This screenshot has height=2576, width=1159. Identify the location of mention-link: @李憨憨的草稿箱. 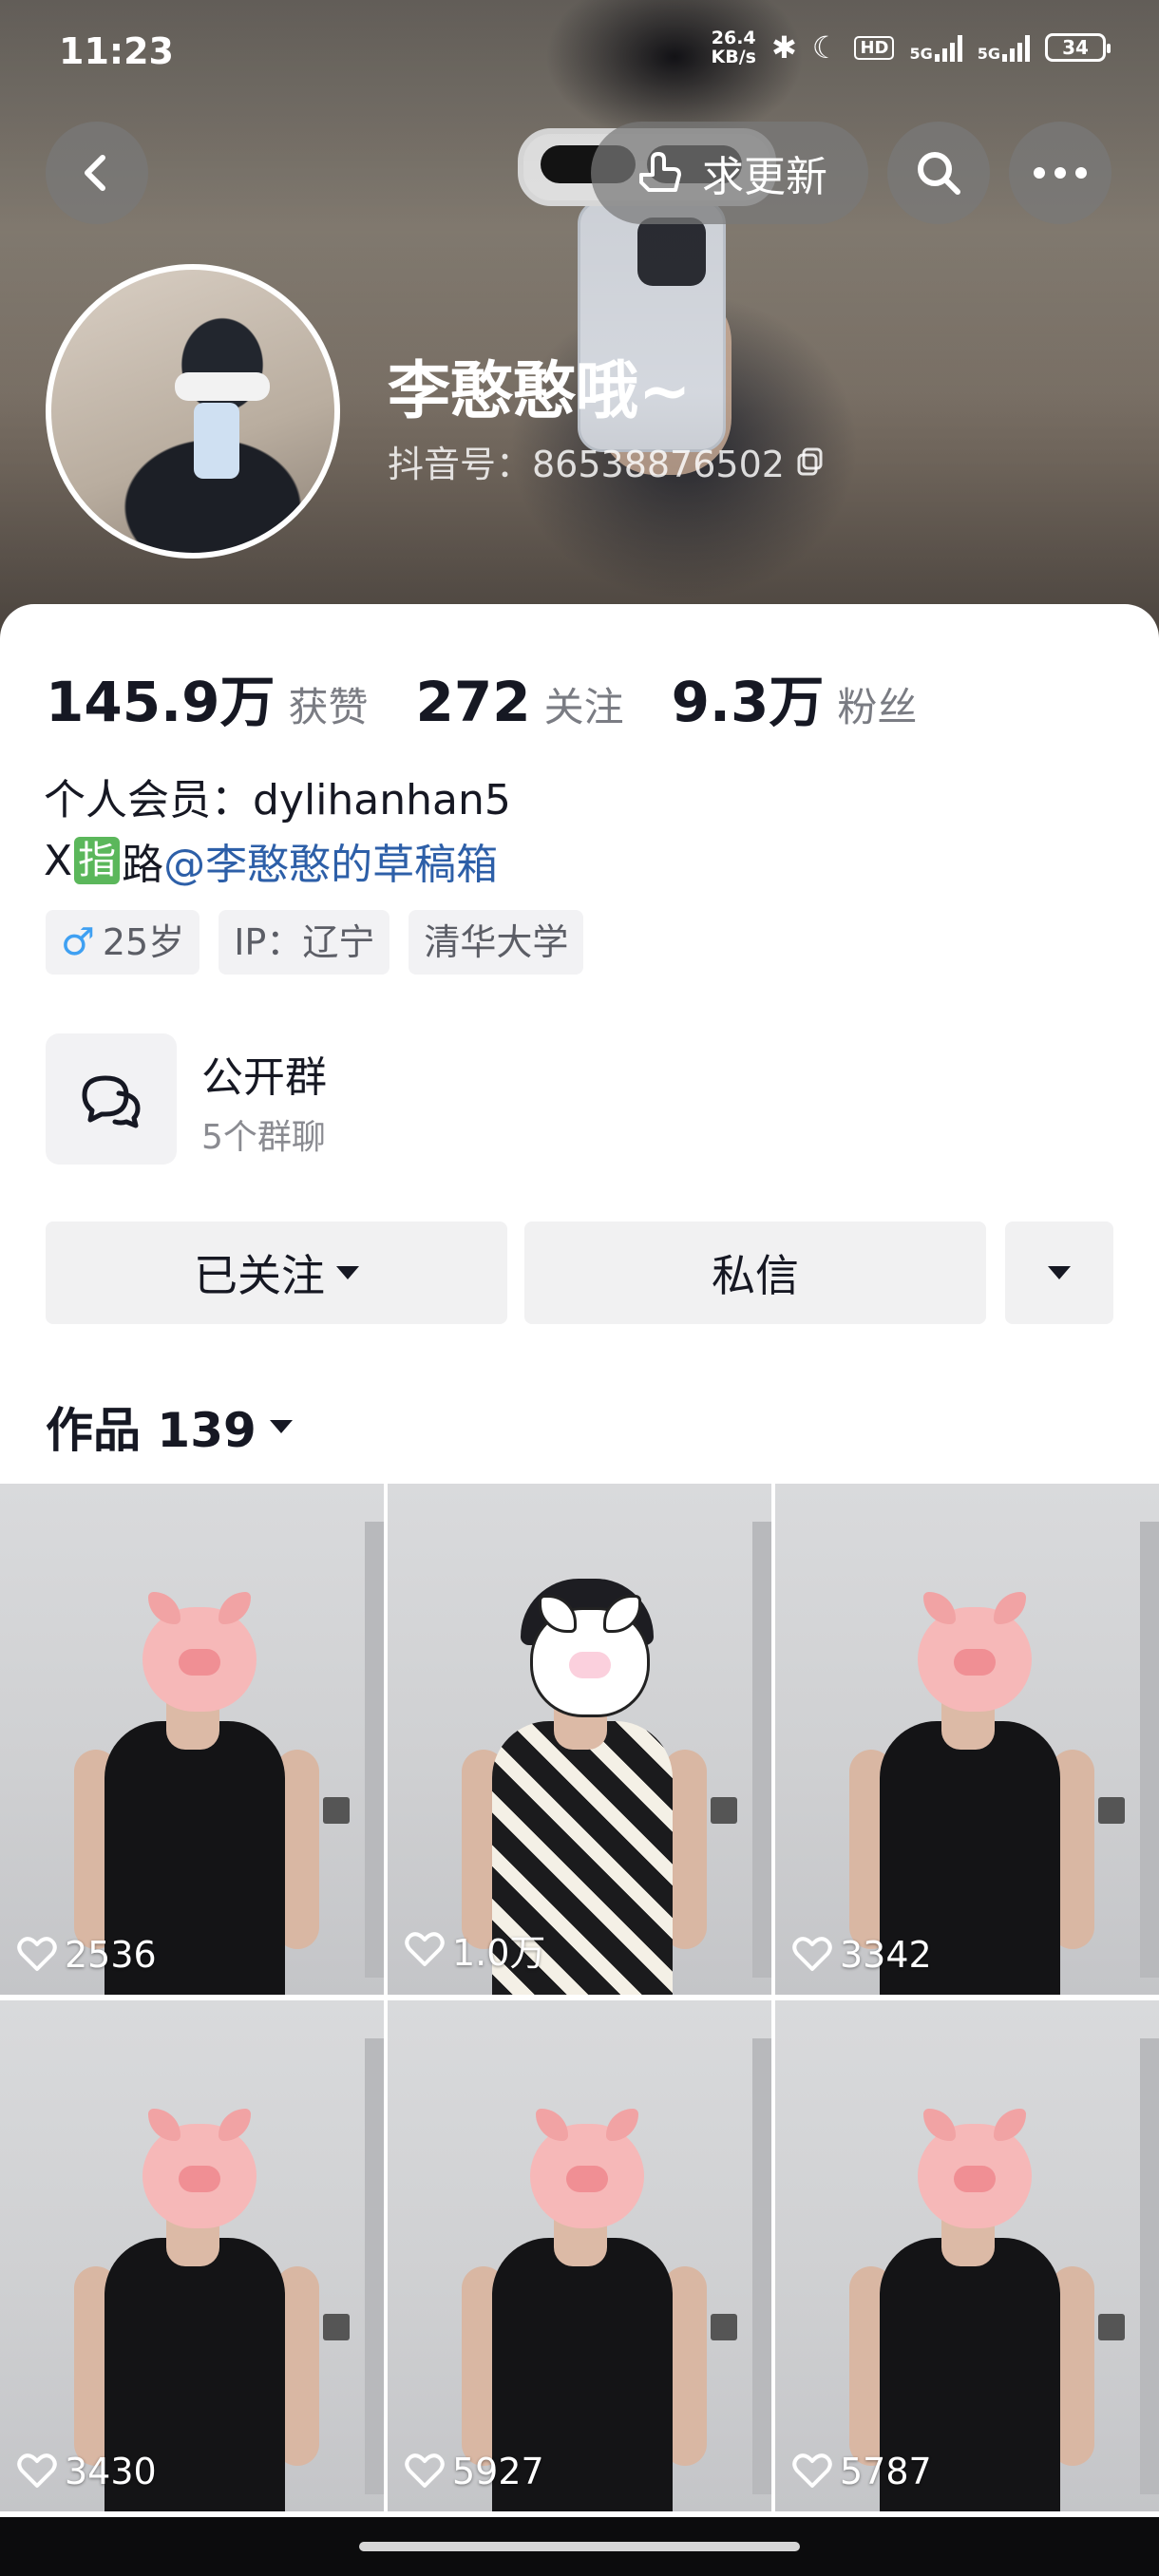
(330, 860).